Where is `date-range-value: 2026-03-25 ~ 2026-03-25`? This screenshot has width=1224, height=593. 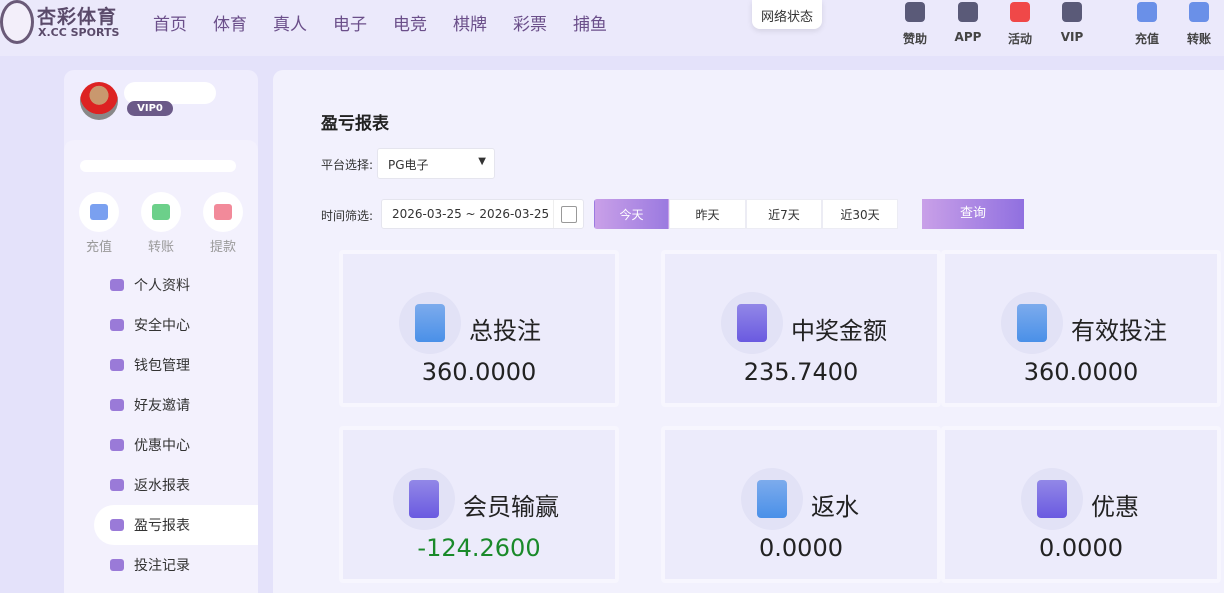
date-range-value: 2026-03-25 ~ 2026-03-25 is located at coordinates (471, 214).